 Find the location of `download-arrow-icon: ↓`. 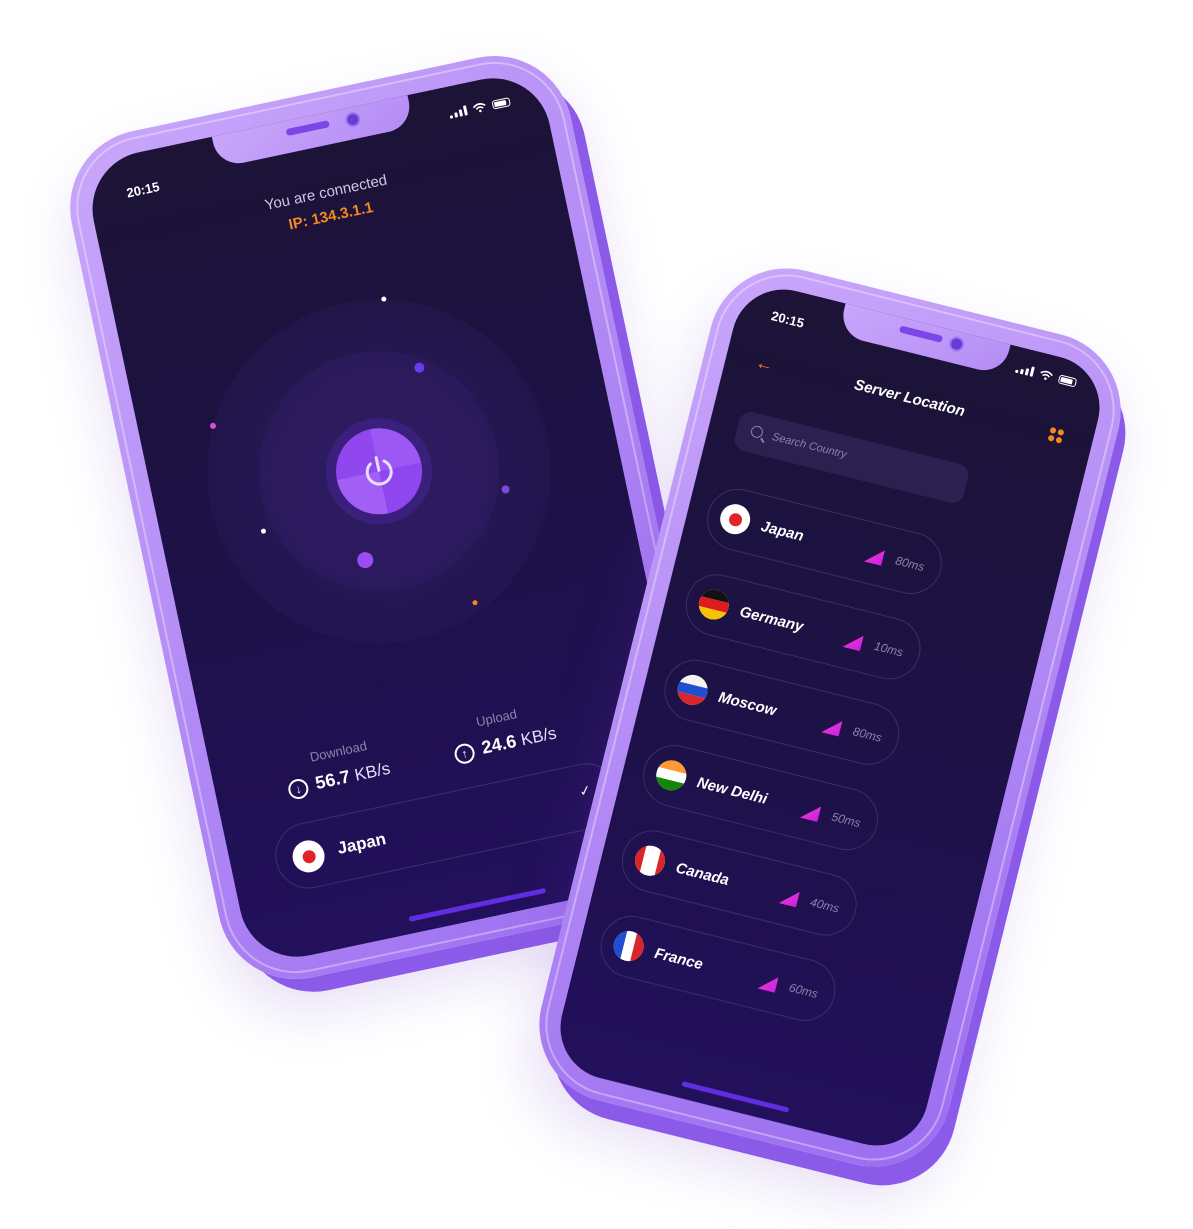

download-arrow-icon: ↓ is located at coordinates (298, 789).